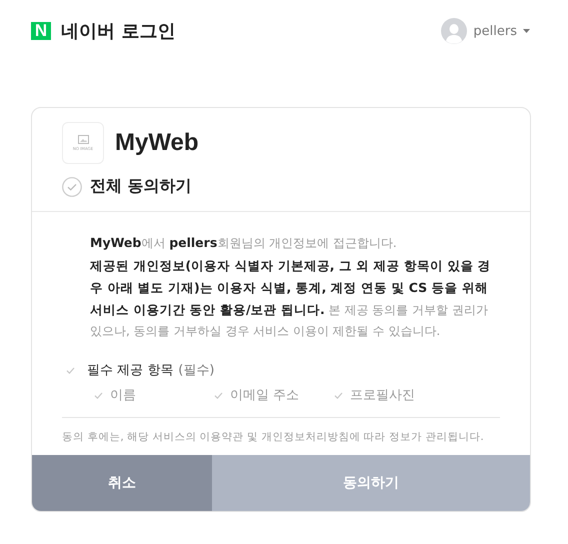  Describe the element at coordinates (41, 31) in the screenshot. I see `logo: N` at that location.